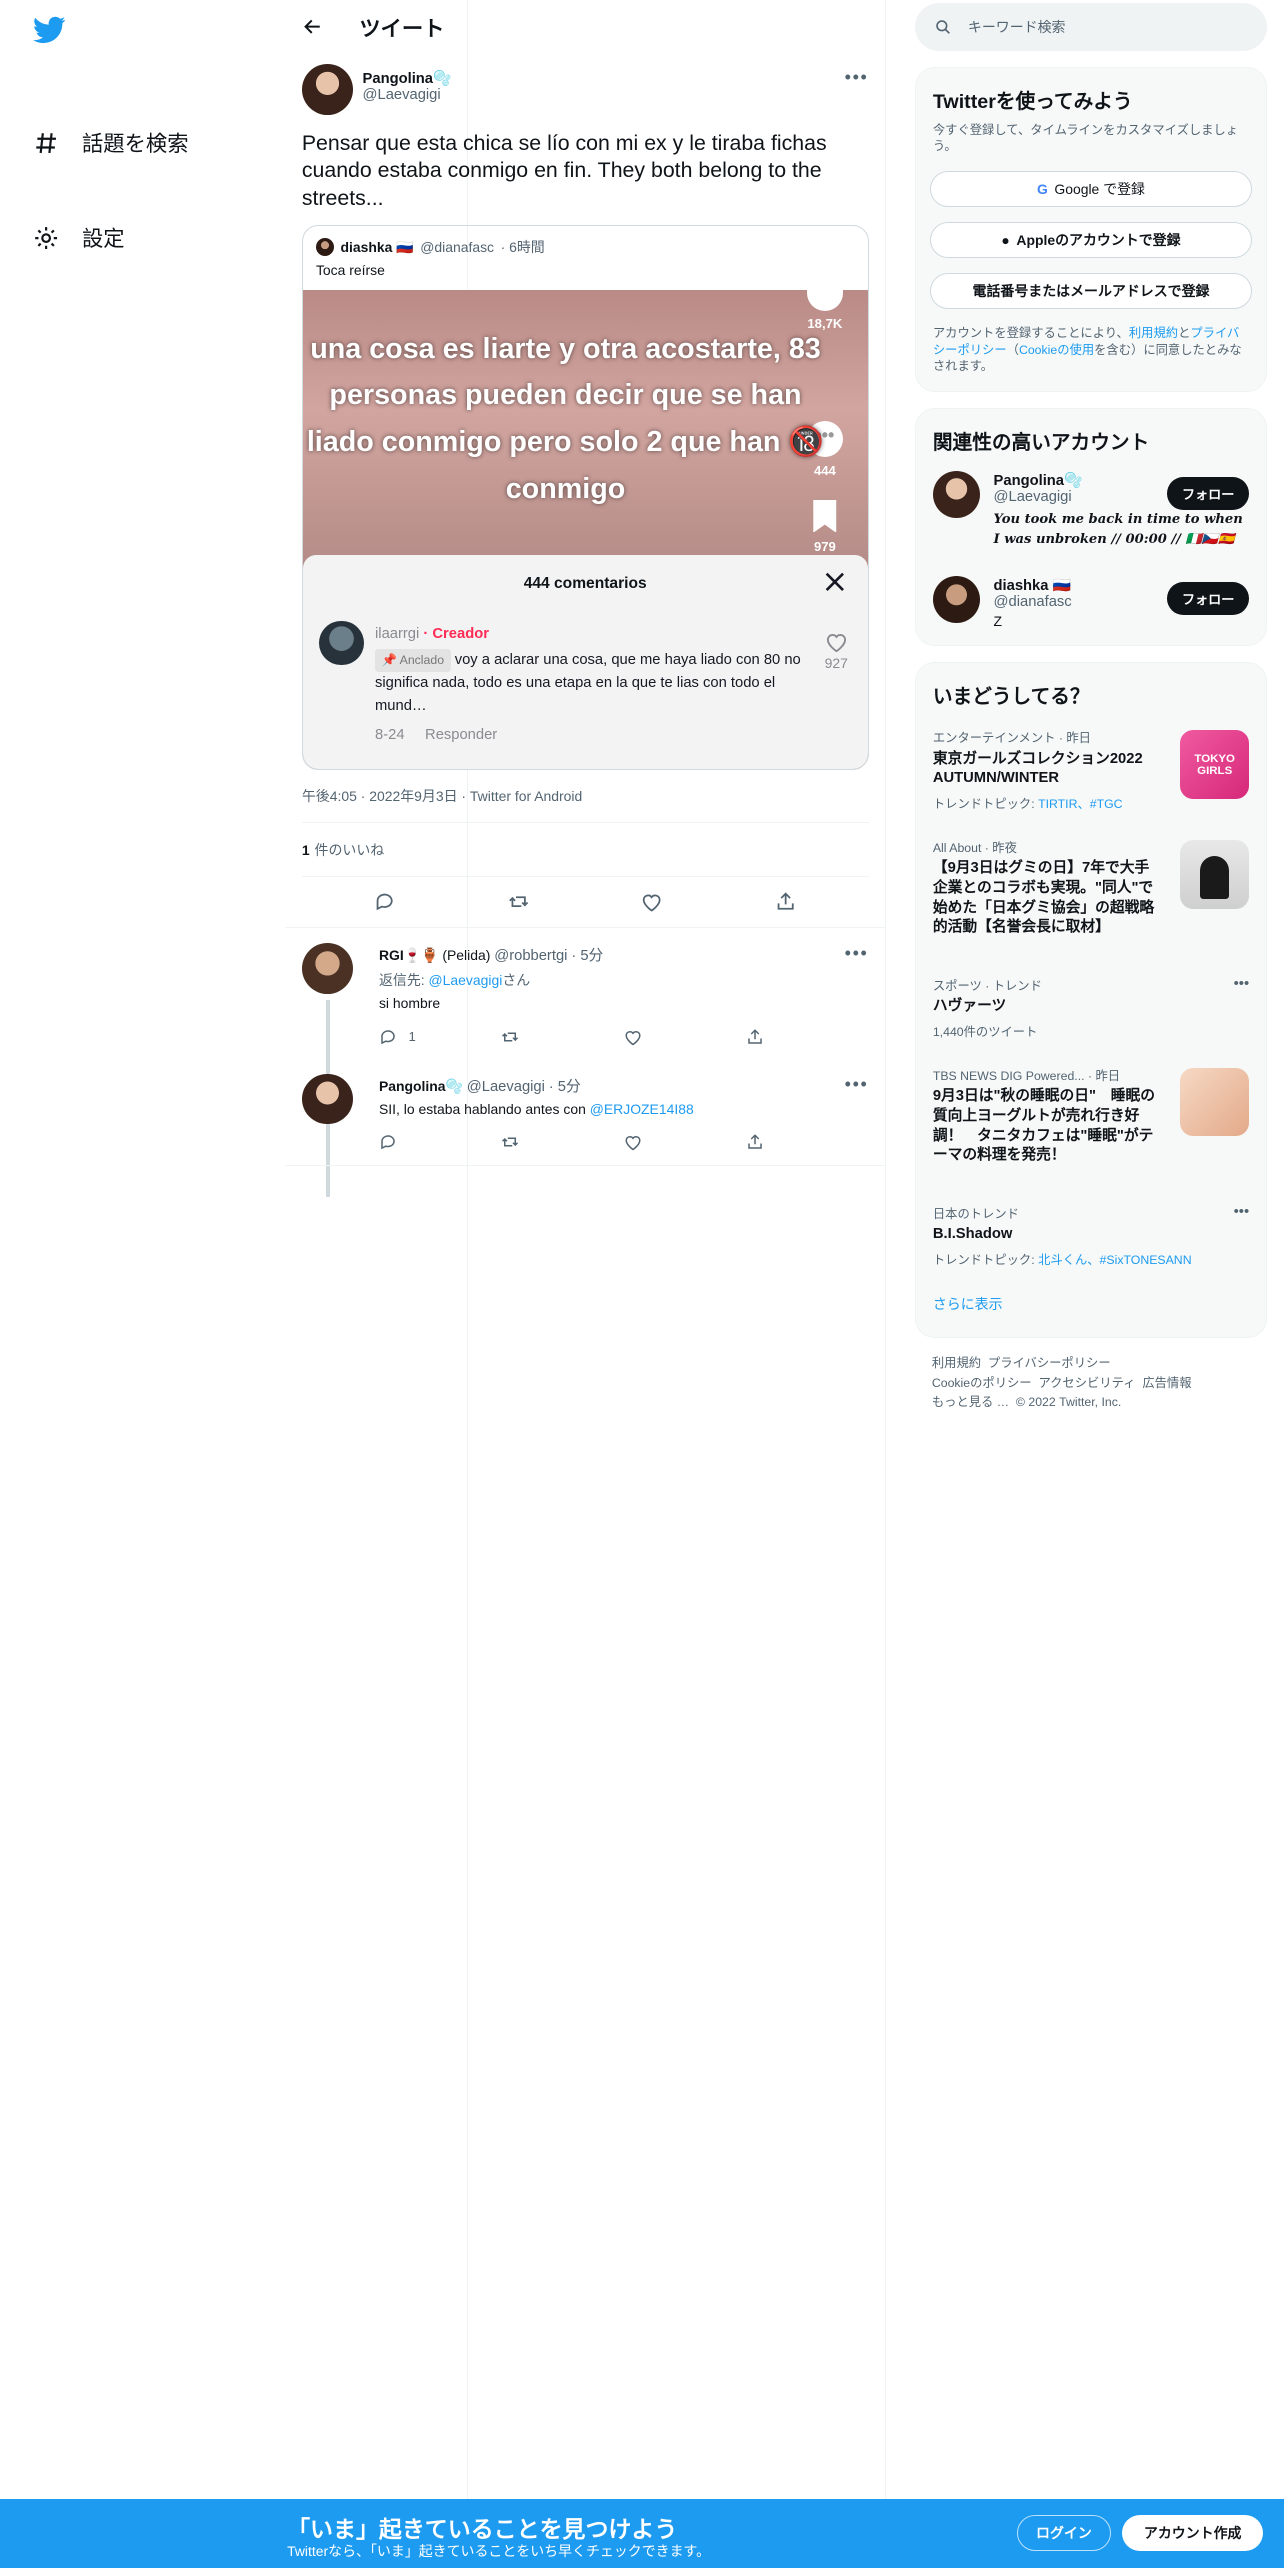 This screenshot has height=2568, width=1284. Describe the element at coordinates (1215, 1102) in the screenshot. I see `trend-thumbnail` at that location.